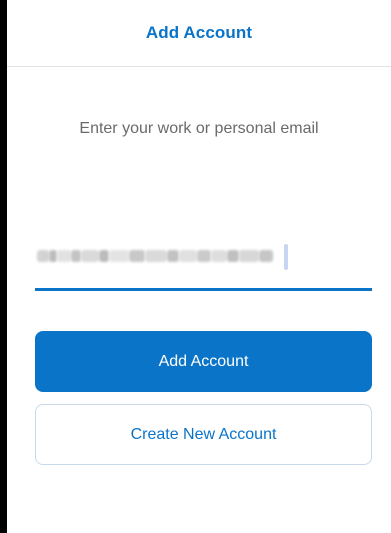  I want to click on add-account-button: Add Account, so click(203, 361).